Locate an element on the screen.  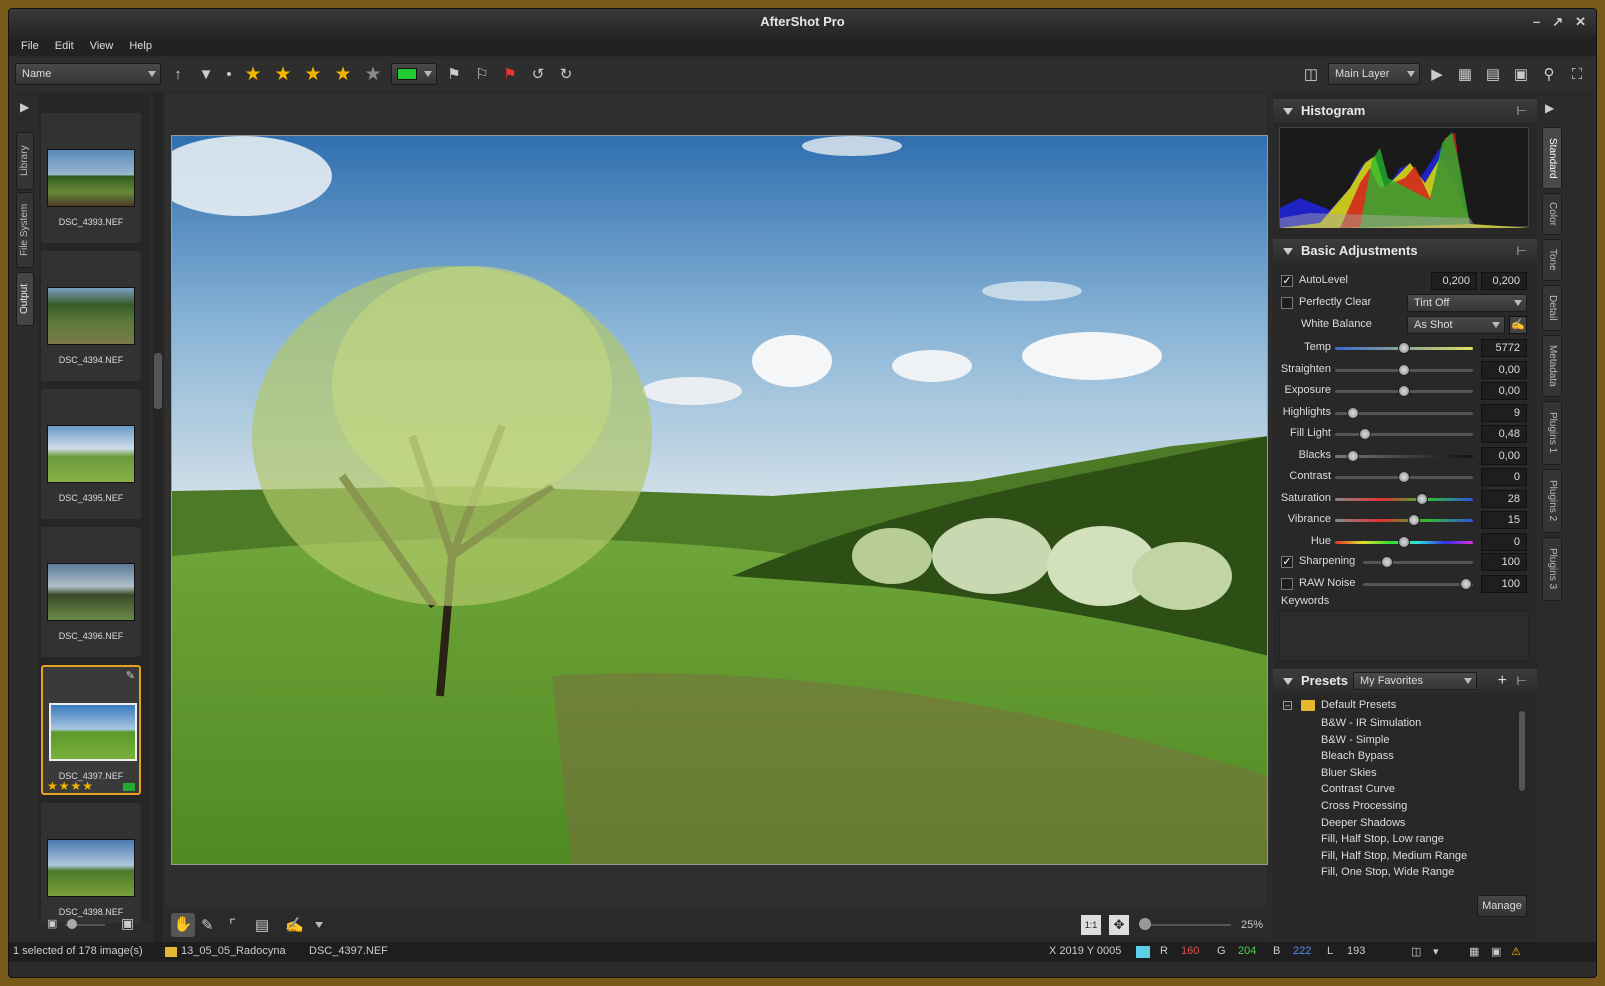
tab-color: Color is located at coordinates (1552, 214).